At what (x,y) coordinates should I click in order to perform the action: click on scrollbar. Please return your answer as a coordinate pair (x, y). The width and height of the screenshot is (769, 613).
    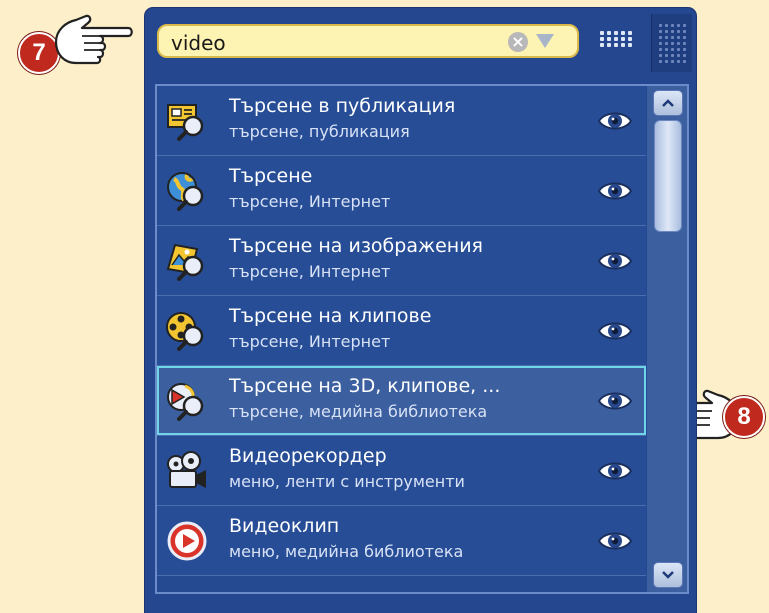
    Looking at the image, I should click on (667, 339).